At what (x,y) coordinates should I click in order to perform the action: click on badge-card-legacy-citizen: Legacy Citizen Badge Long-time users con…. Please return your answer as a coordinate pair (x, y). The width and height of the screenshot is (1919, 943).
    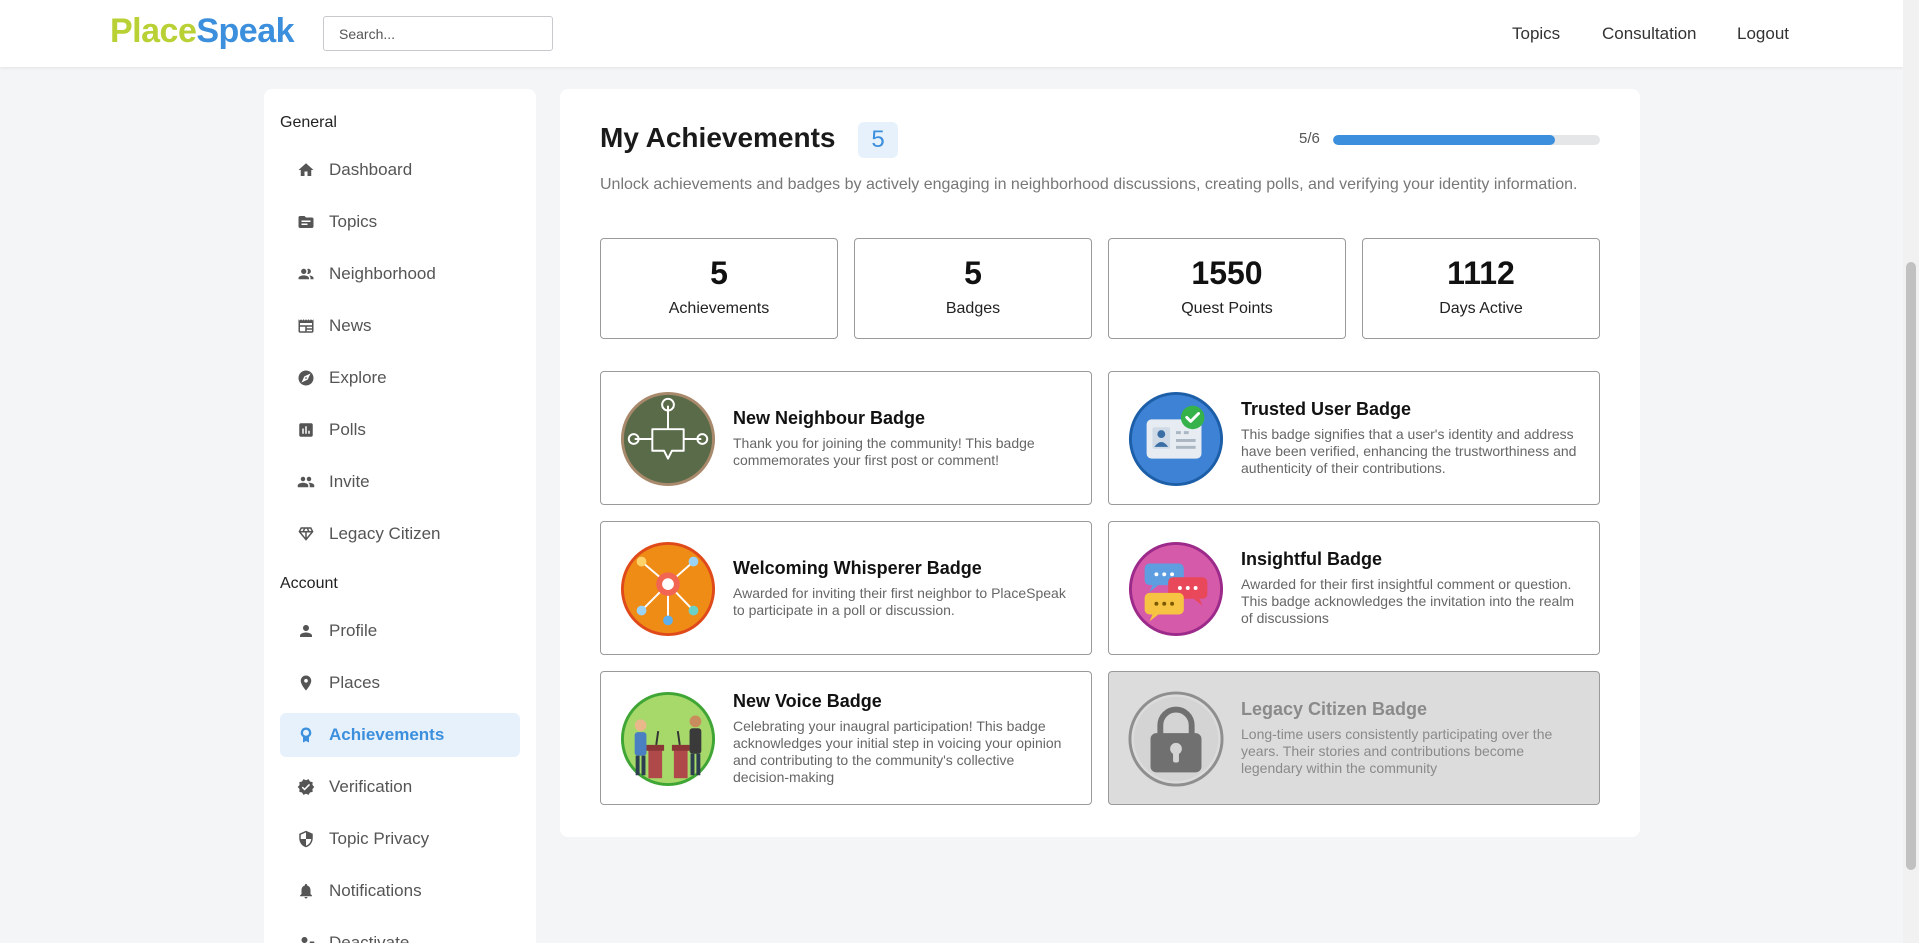
    Looking at the image, I should click on (1354, 738).